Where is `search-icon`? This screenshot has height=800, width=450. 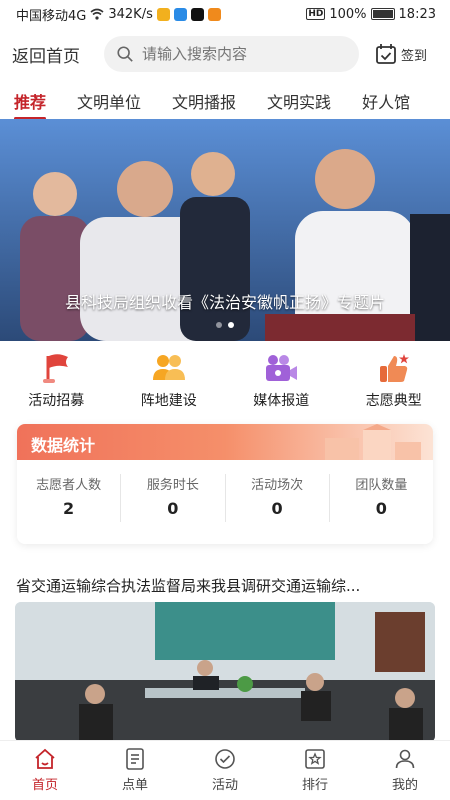 search-icon is located at coordinates (125, 54).